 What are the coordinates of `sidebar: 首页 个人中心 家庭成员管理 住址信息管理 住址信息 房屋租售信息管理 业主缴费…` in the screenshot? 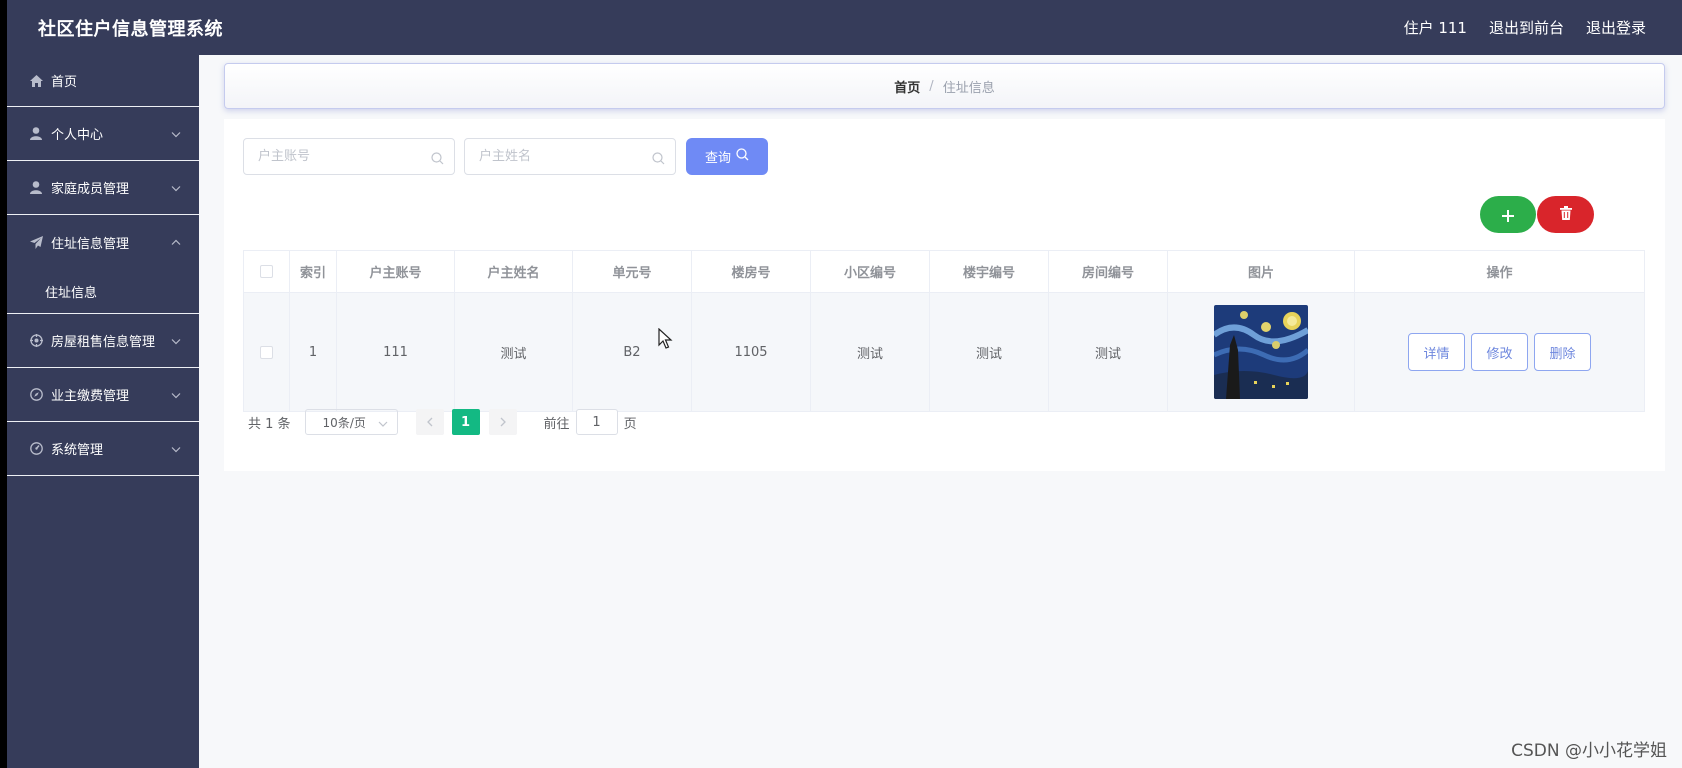 It's located at (103, 411).